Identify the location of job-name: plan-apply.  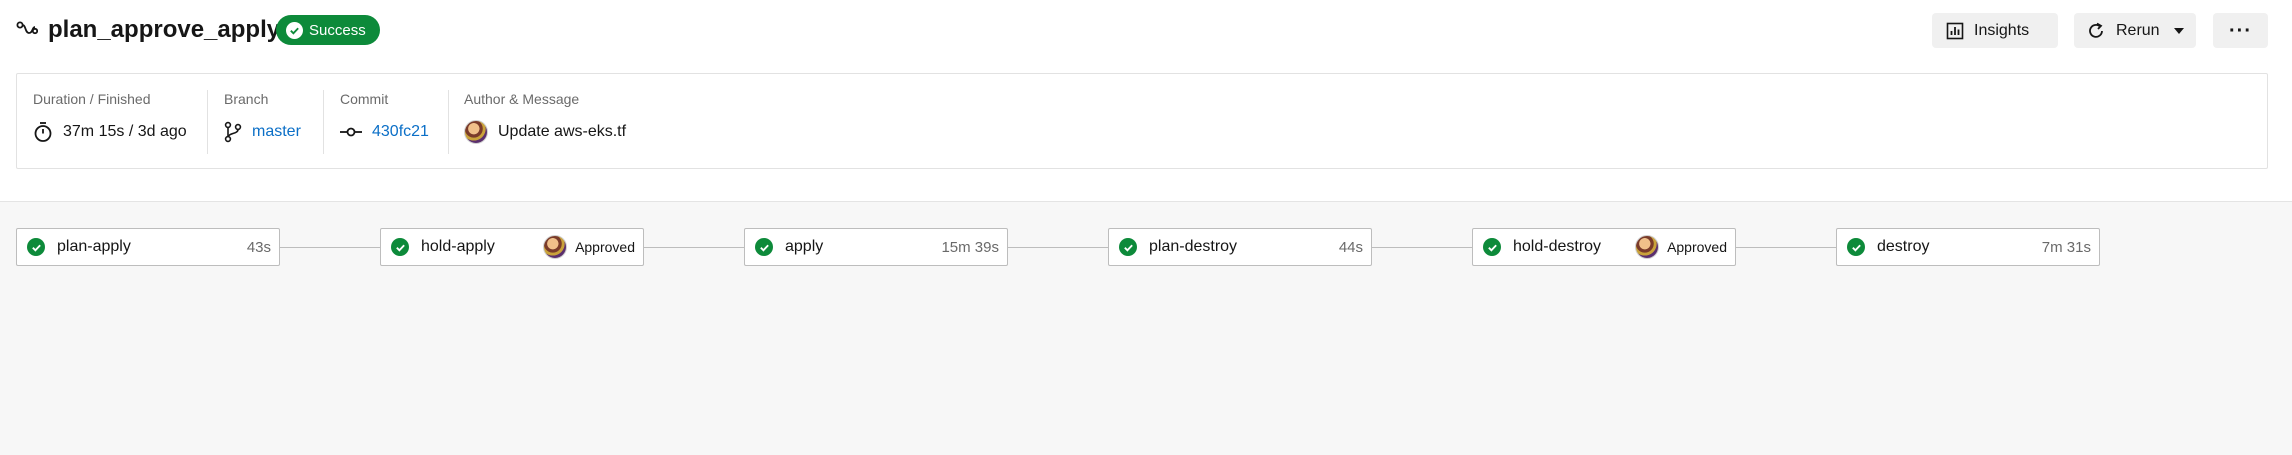
(94, 246).